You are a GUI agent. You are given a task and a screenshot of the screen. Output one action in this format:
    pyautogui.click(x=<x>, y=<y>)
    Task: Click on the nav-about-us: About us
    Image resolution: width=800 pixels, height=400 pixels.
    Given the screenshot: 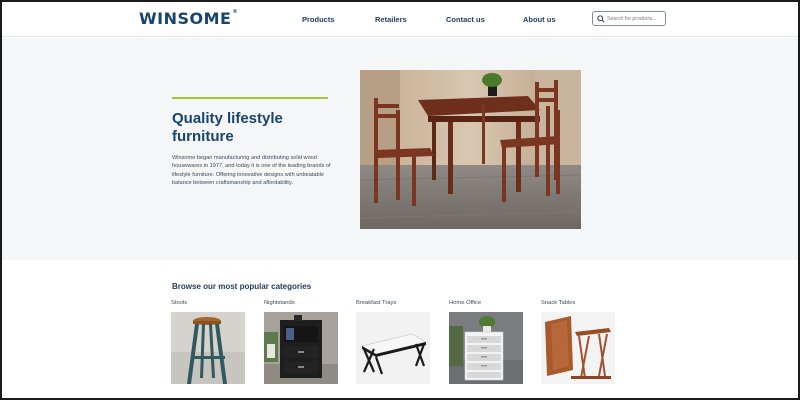 What is the action you would take?
    pyautogui.click(x=539, y=19)
    